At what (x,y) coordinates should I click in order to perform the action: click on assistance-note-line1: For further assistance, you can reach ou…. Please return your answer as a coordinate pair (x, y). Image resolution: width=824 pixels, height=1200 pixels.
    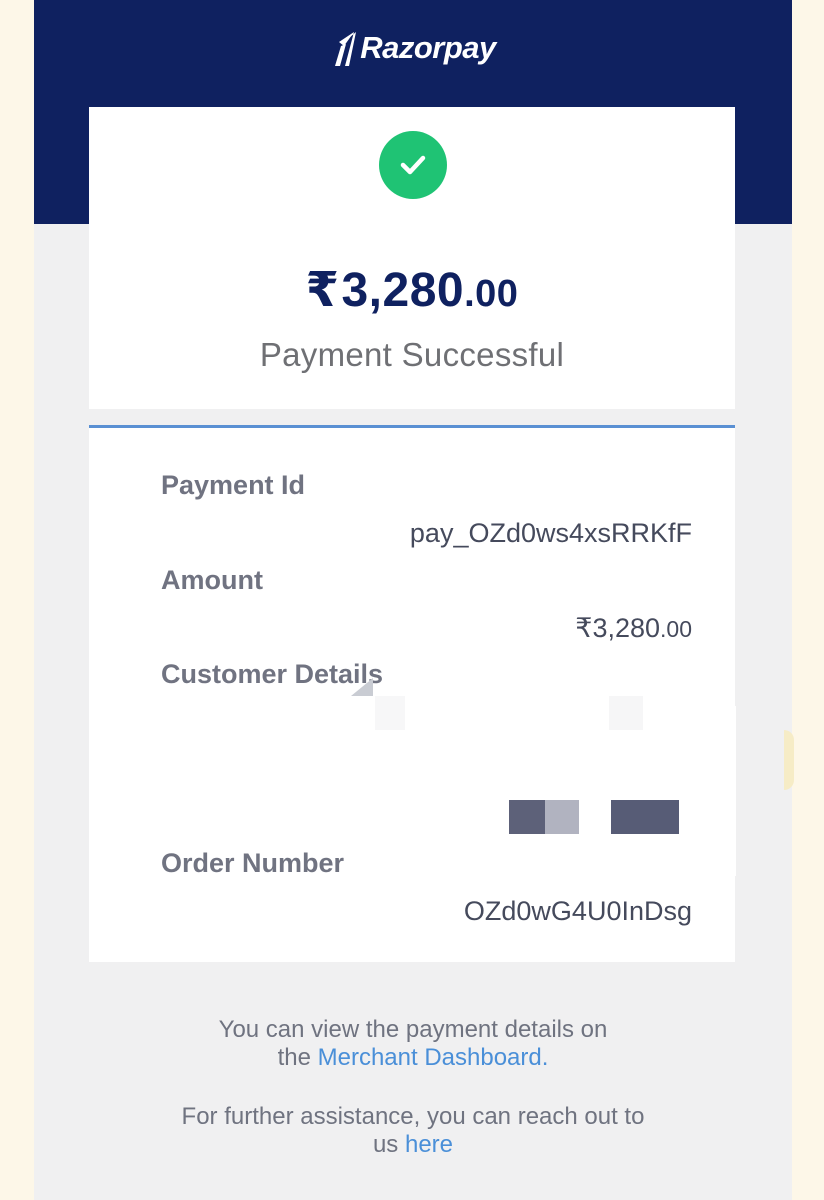
    Looking at the image, I should click on (413, 1116).